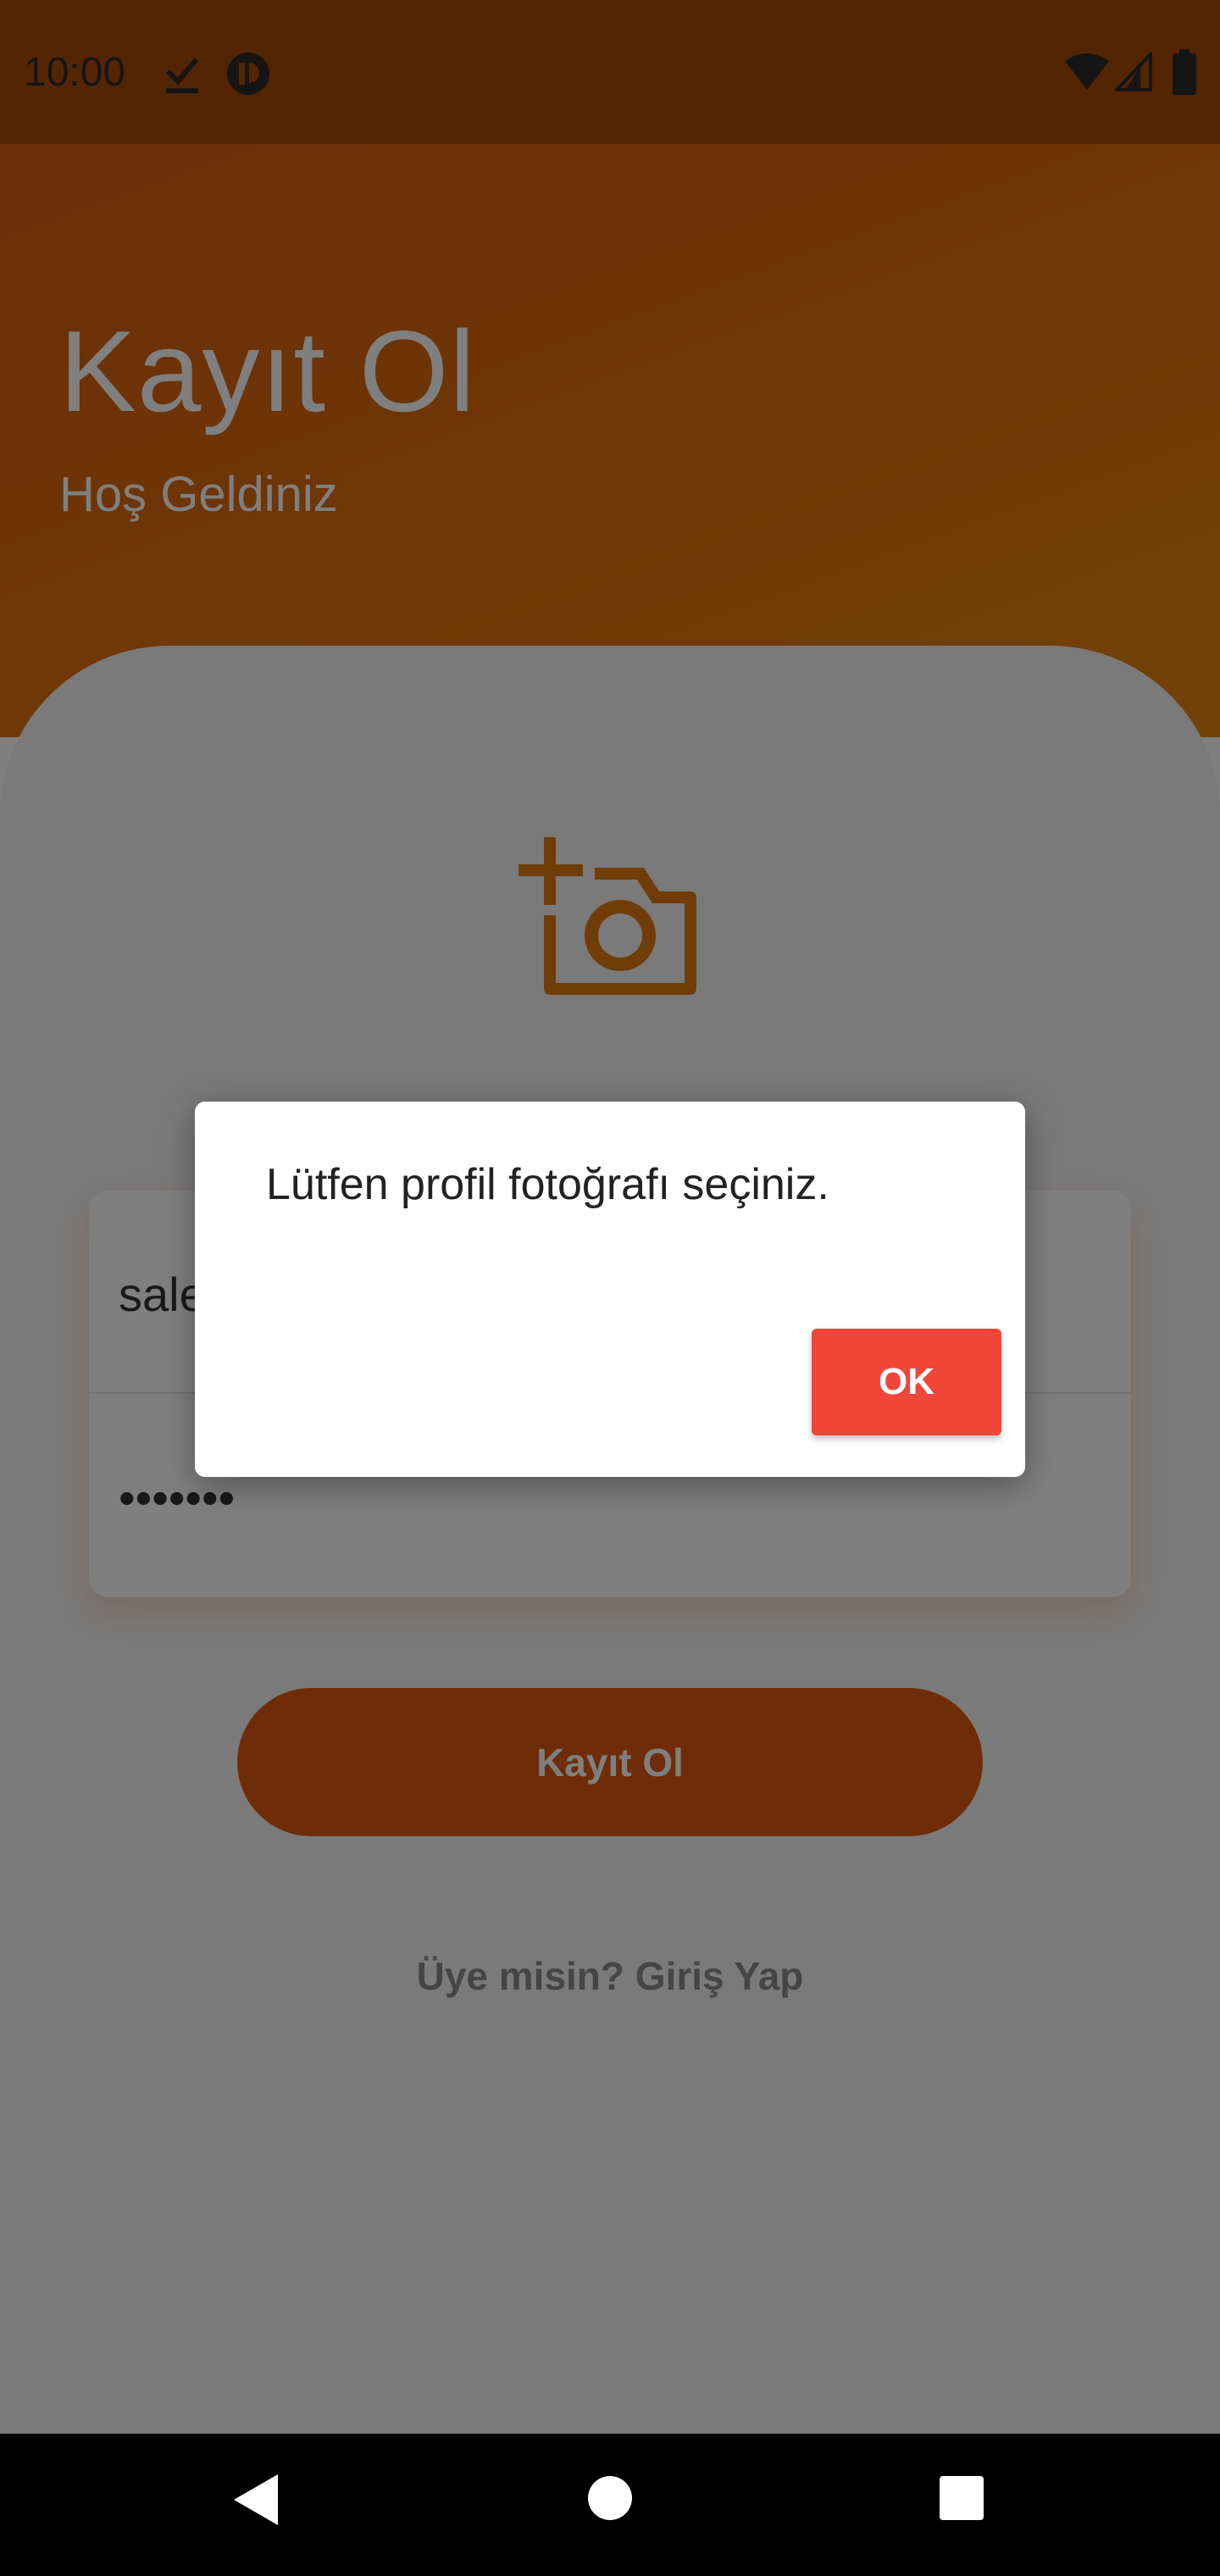 Image resolution: width=1220 pixels, height=2576 pixels. I want to click on ok-button: OK, so click(906, 1382).